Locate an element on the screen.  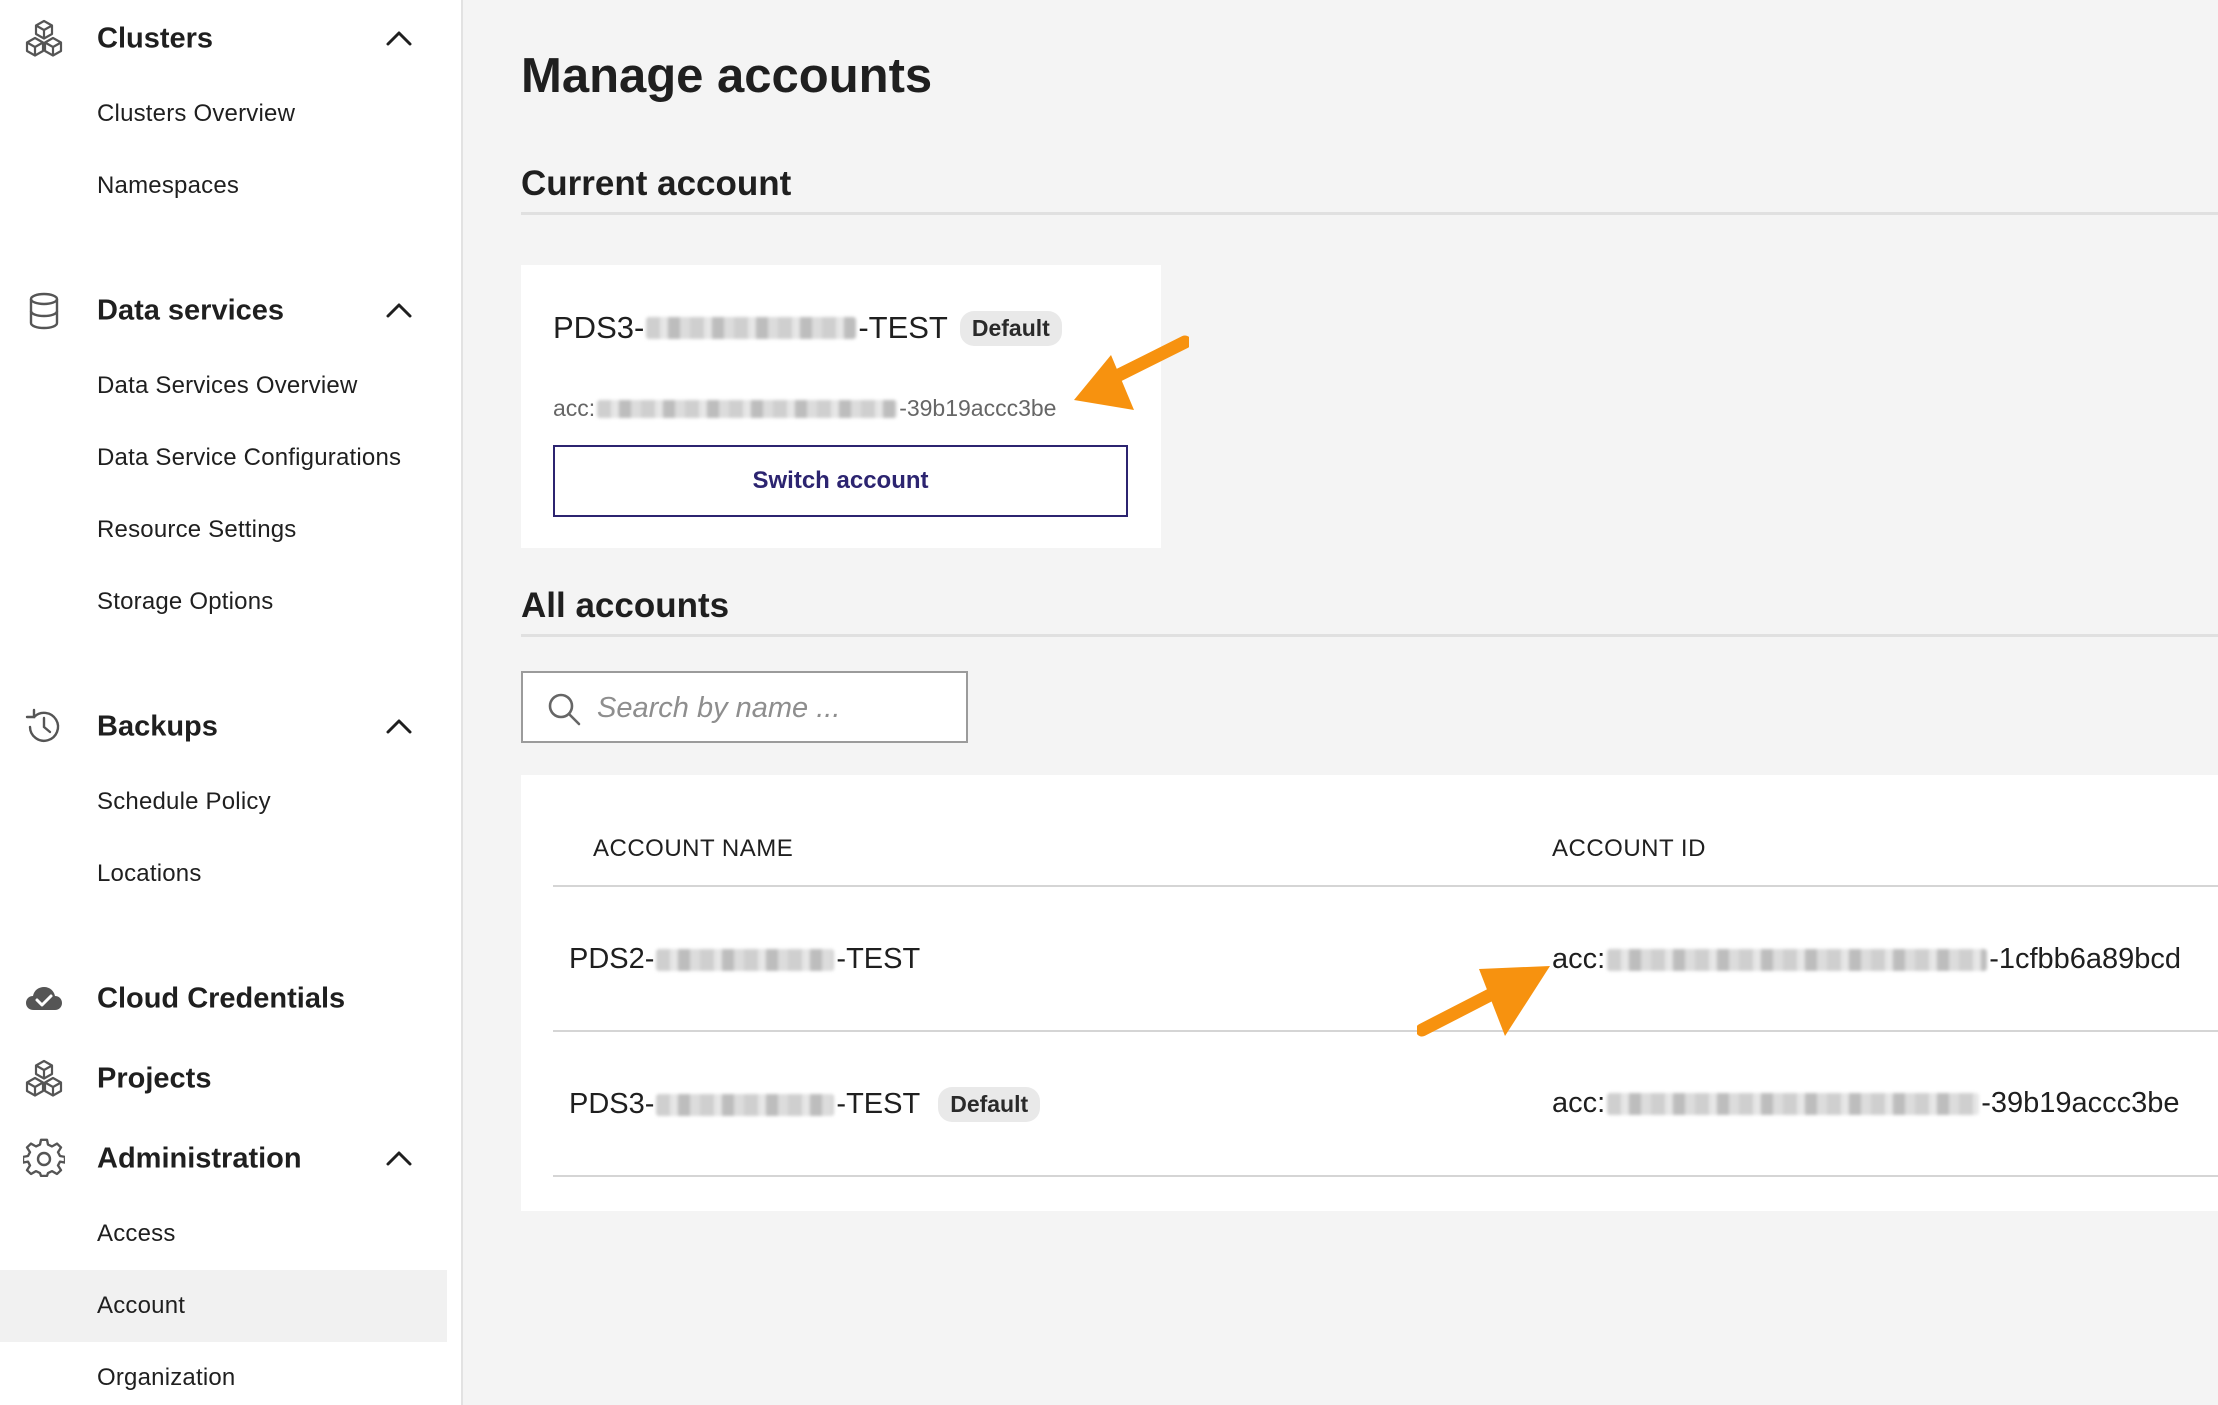
account-id-suffix: -1cfbb6a89bcd is located at coordinates (2085, 959).